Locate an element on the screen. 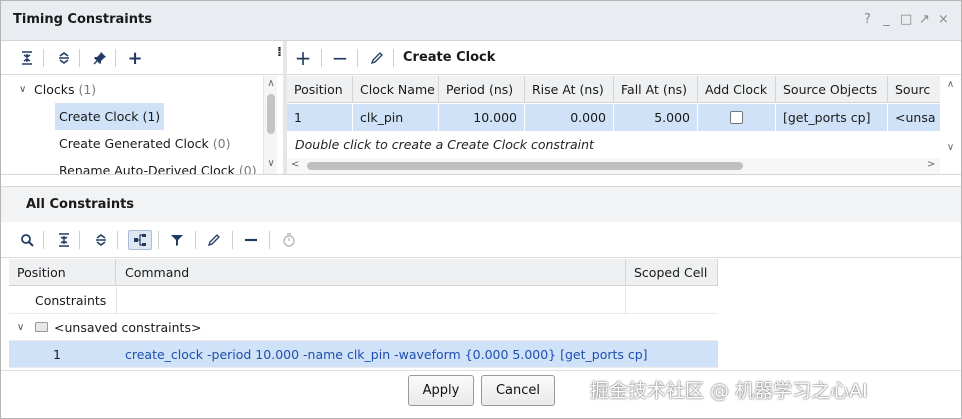 This screenshot has height=419, width=962. cell-source-objects: [get_ports cp] is located at coordinates (832, 117).